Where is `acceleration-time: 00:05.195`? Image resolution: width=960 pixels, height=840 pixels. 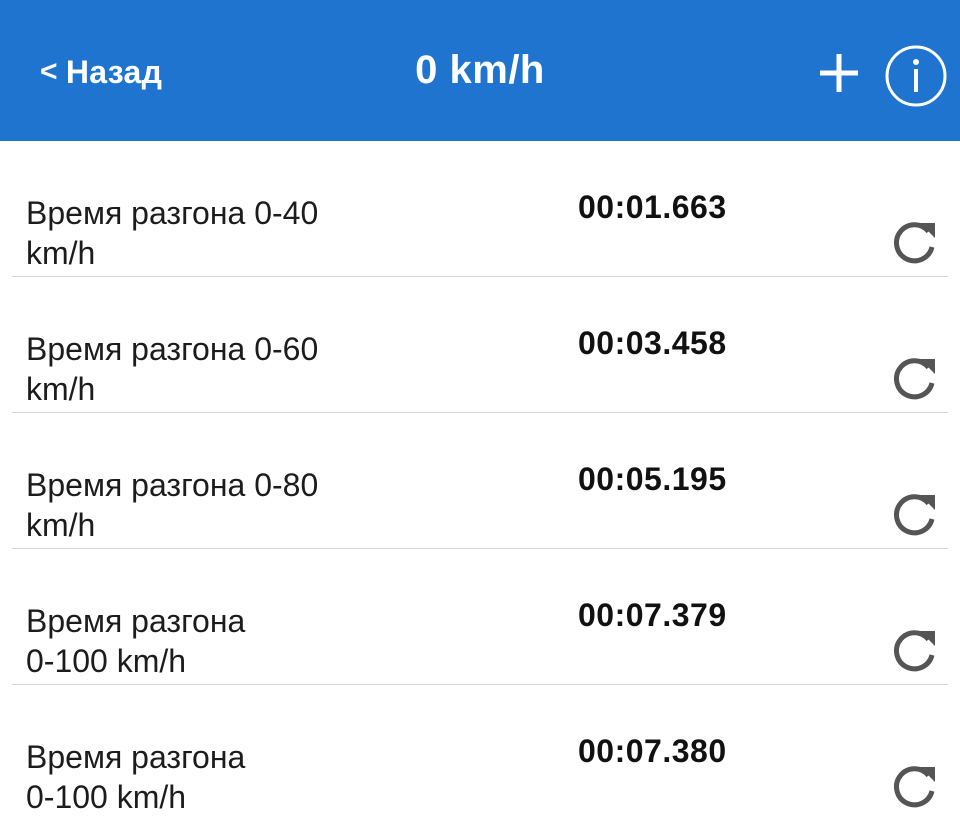 acceleration-time: 00:05.195 is located at coordinates (652, 479).